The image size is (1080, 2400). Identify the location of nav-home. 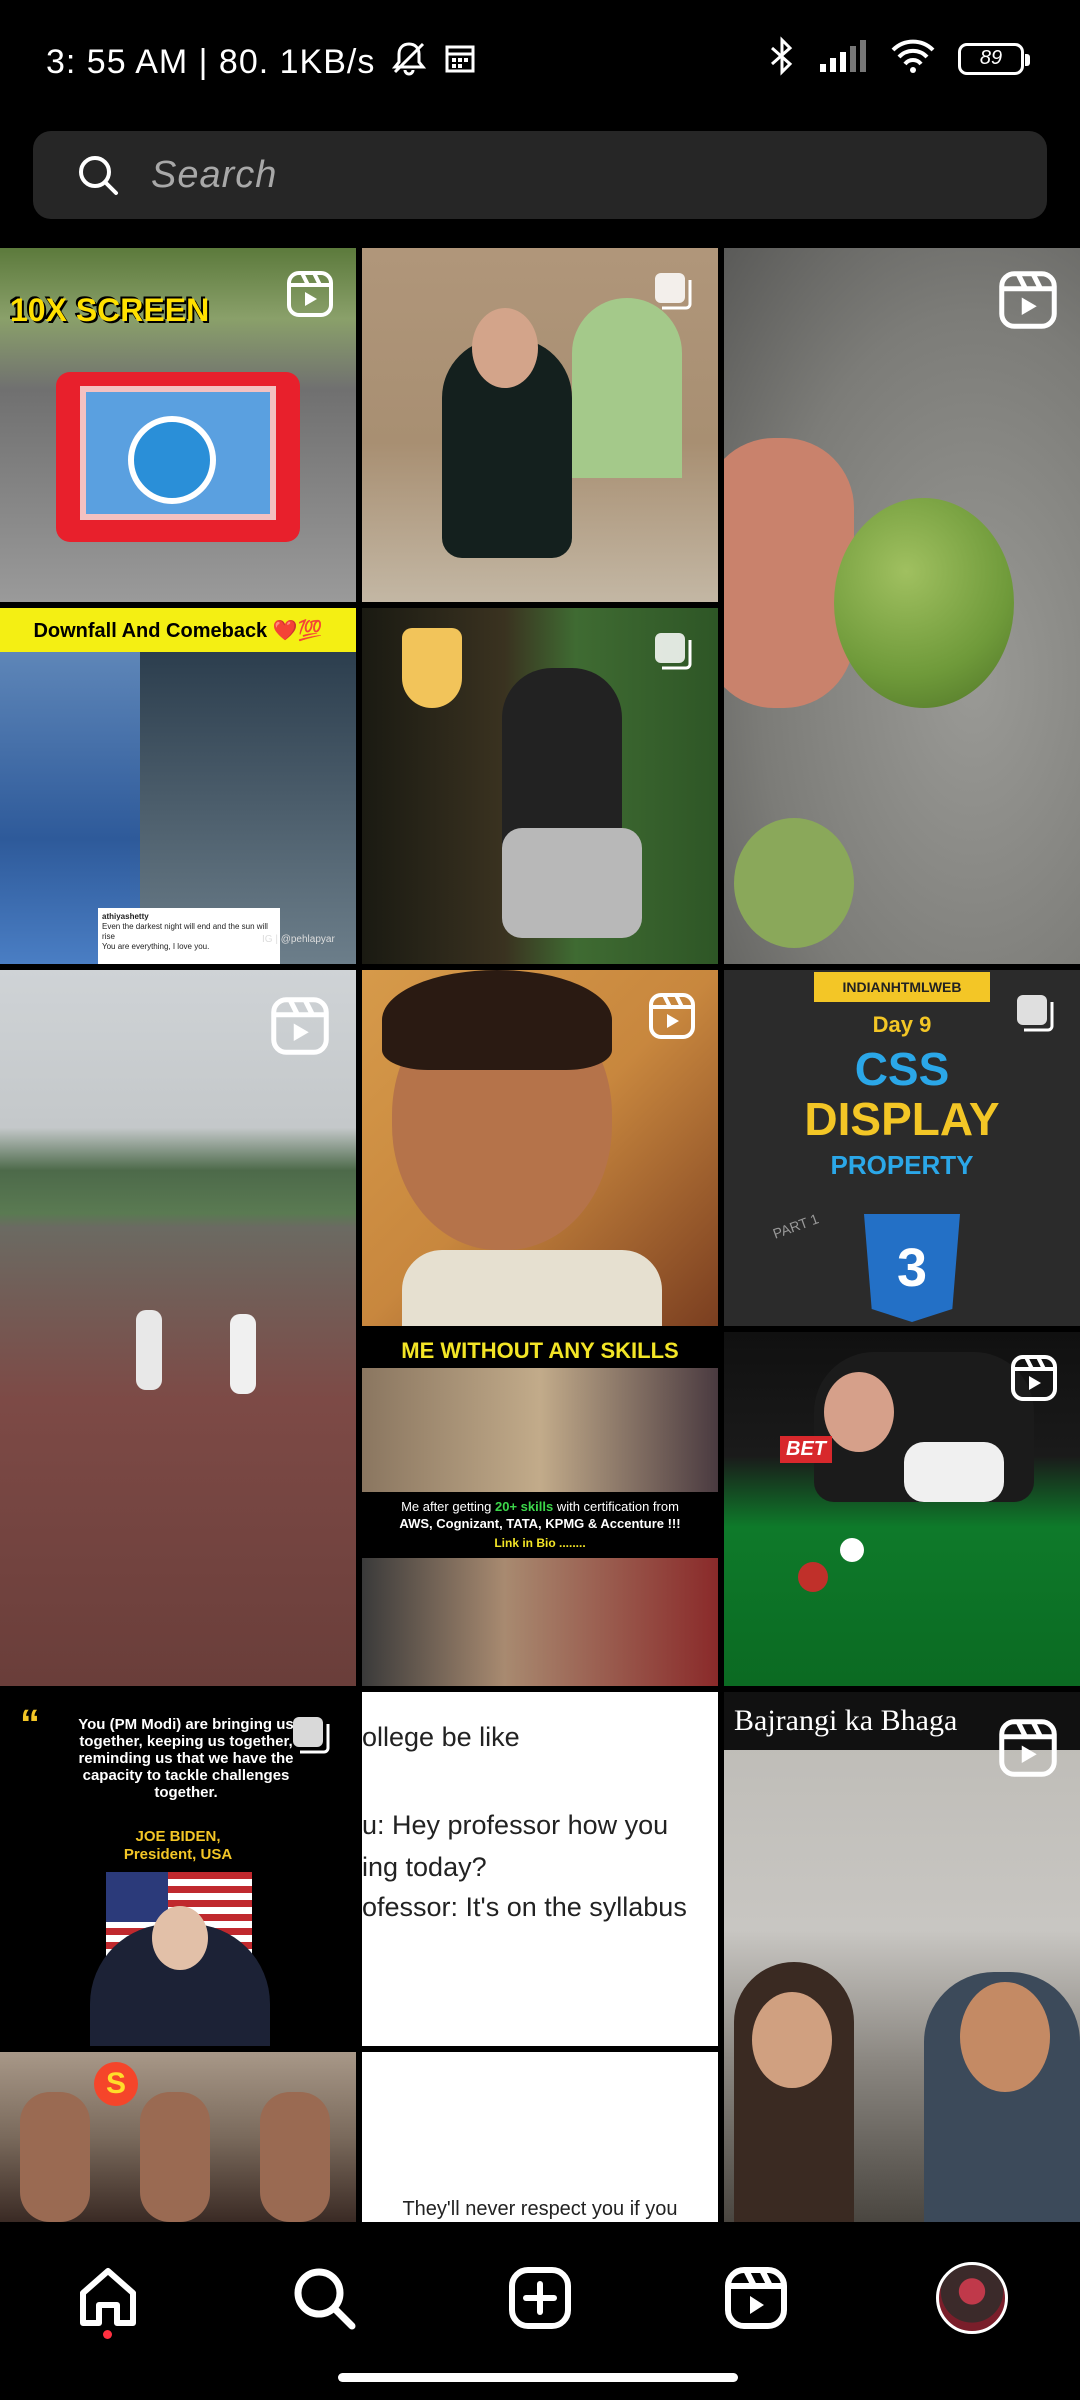
(108, 2298).